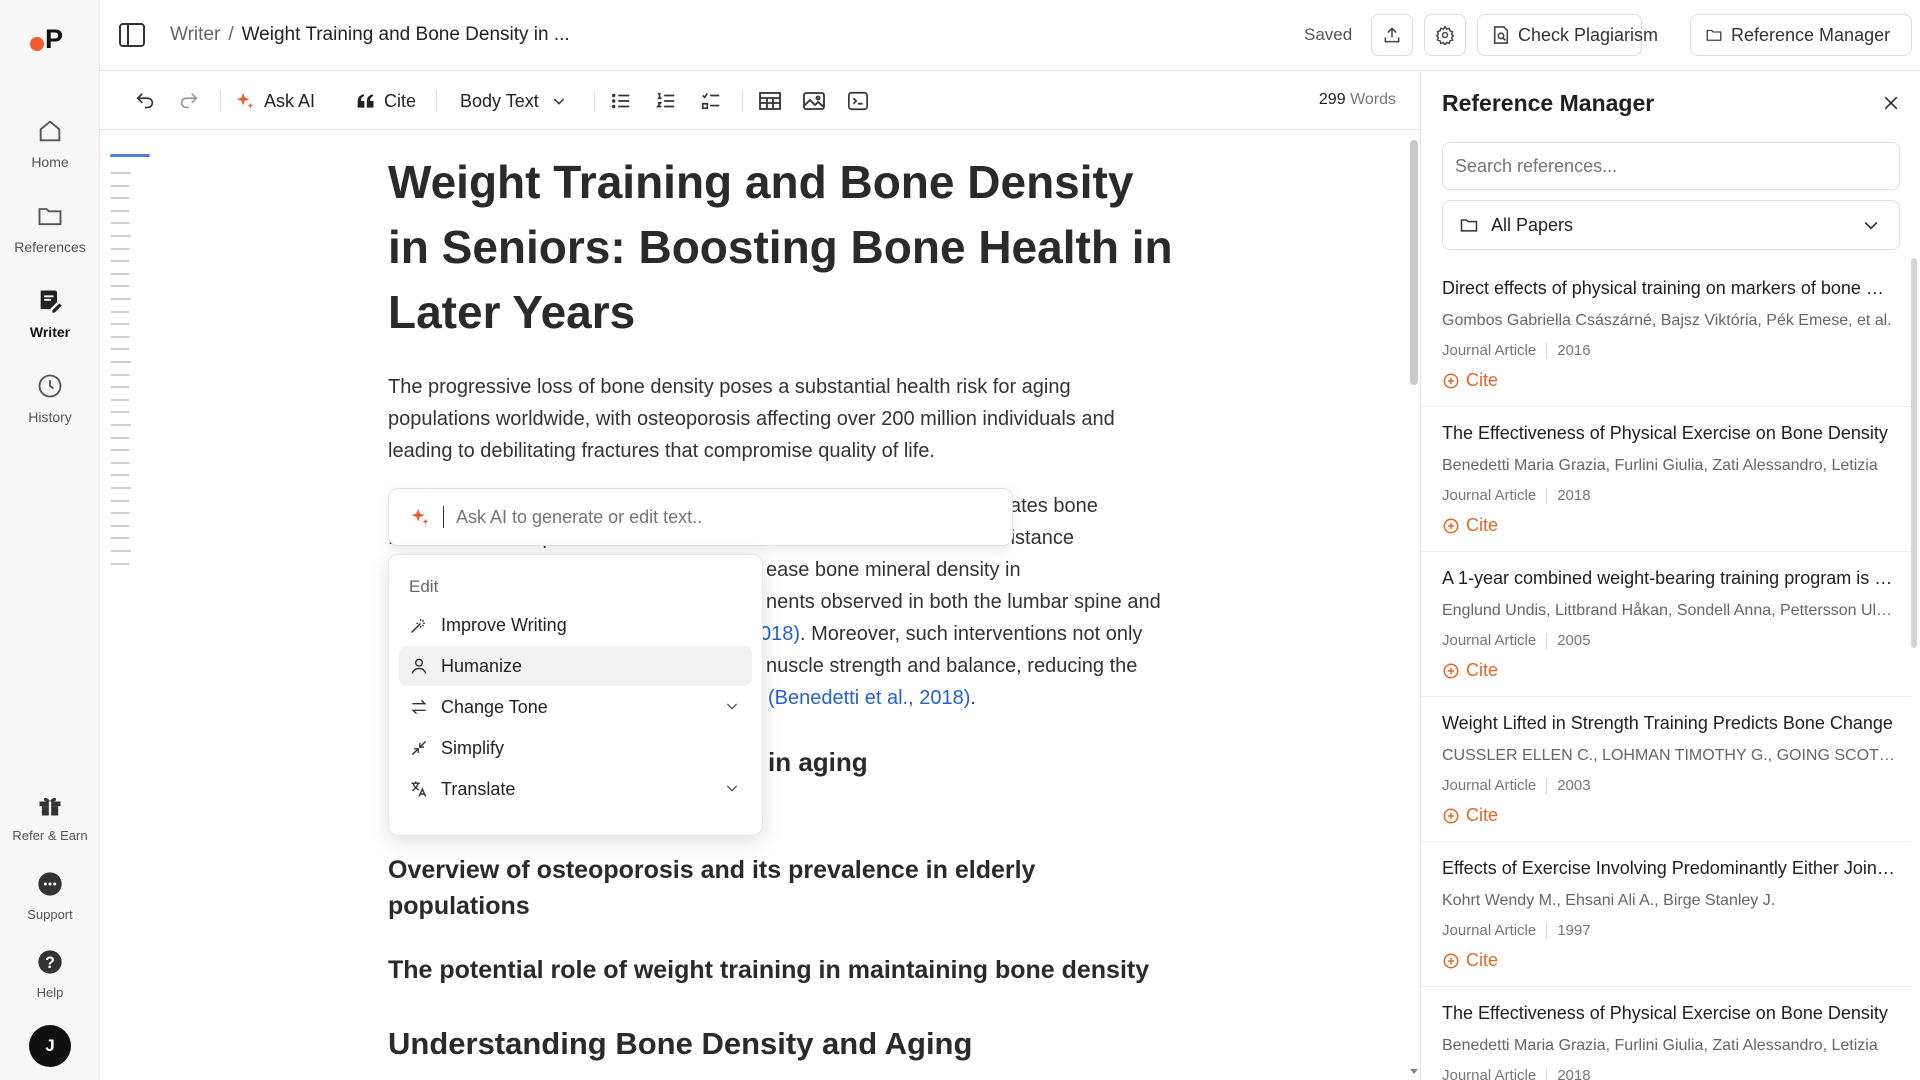 Image resolution: width=1920 pixels, height=1080 pixels. Describe the element at coordinates (706, 517) in the screenshot. I see `ask-ai-input` at that location.